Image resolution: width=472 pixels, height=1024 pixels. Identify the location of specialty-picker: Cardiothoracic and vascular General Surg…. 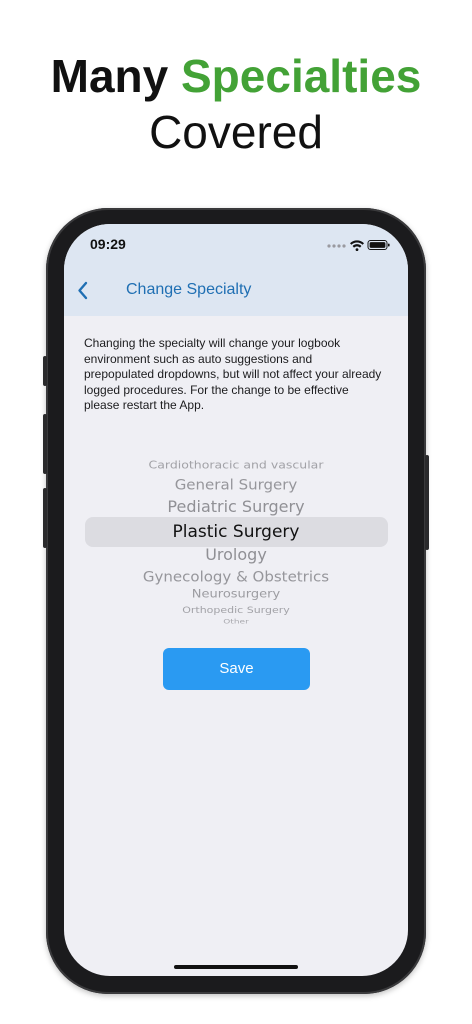
(236, 542).